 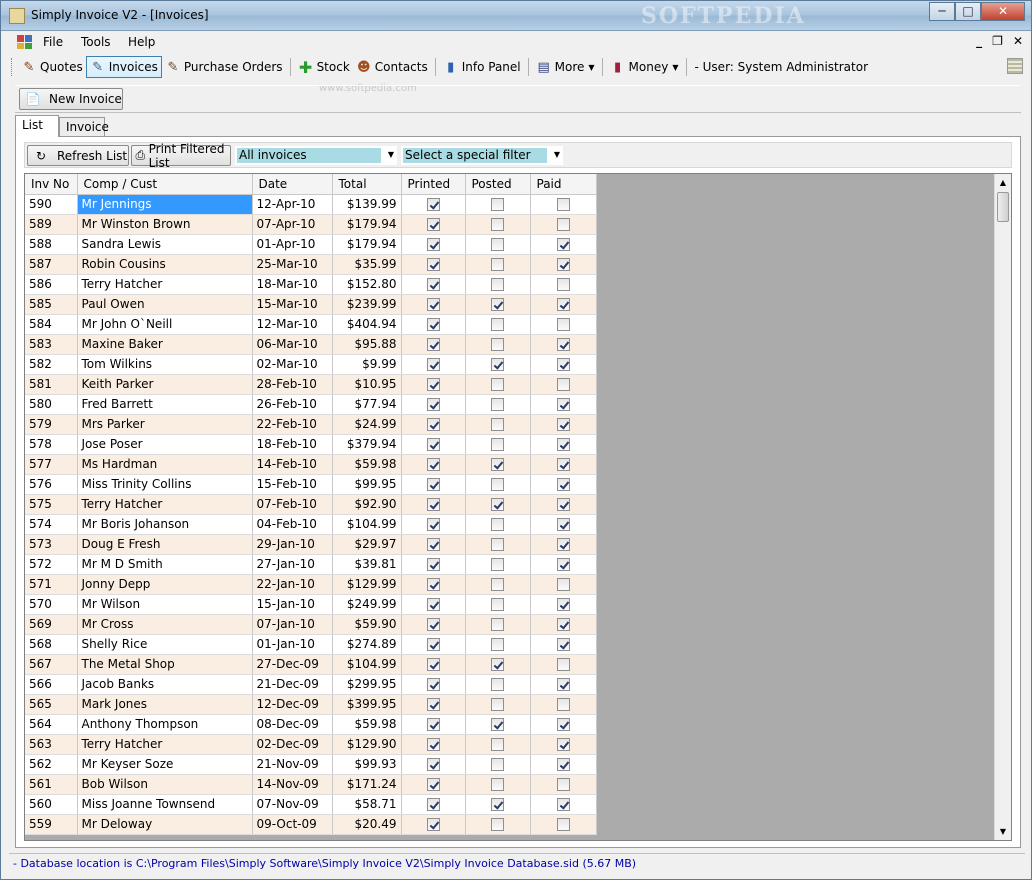 I want to click on date-cell: 07-Nov-09, so click(x=292, y=804).